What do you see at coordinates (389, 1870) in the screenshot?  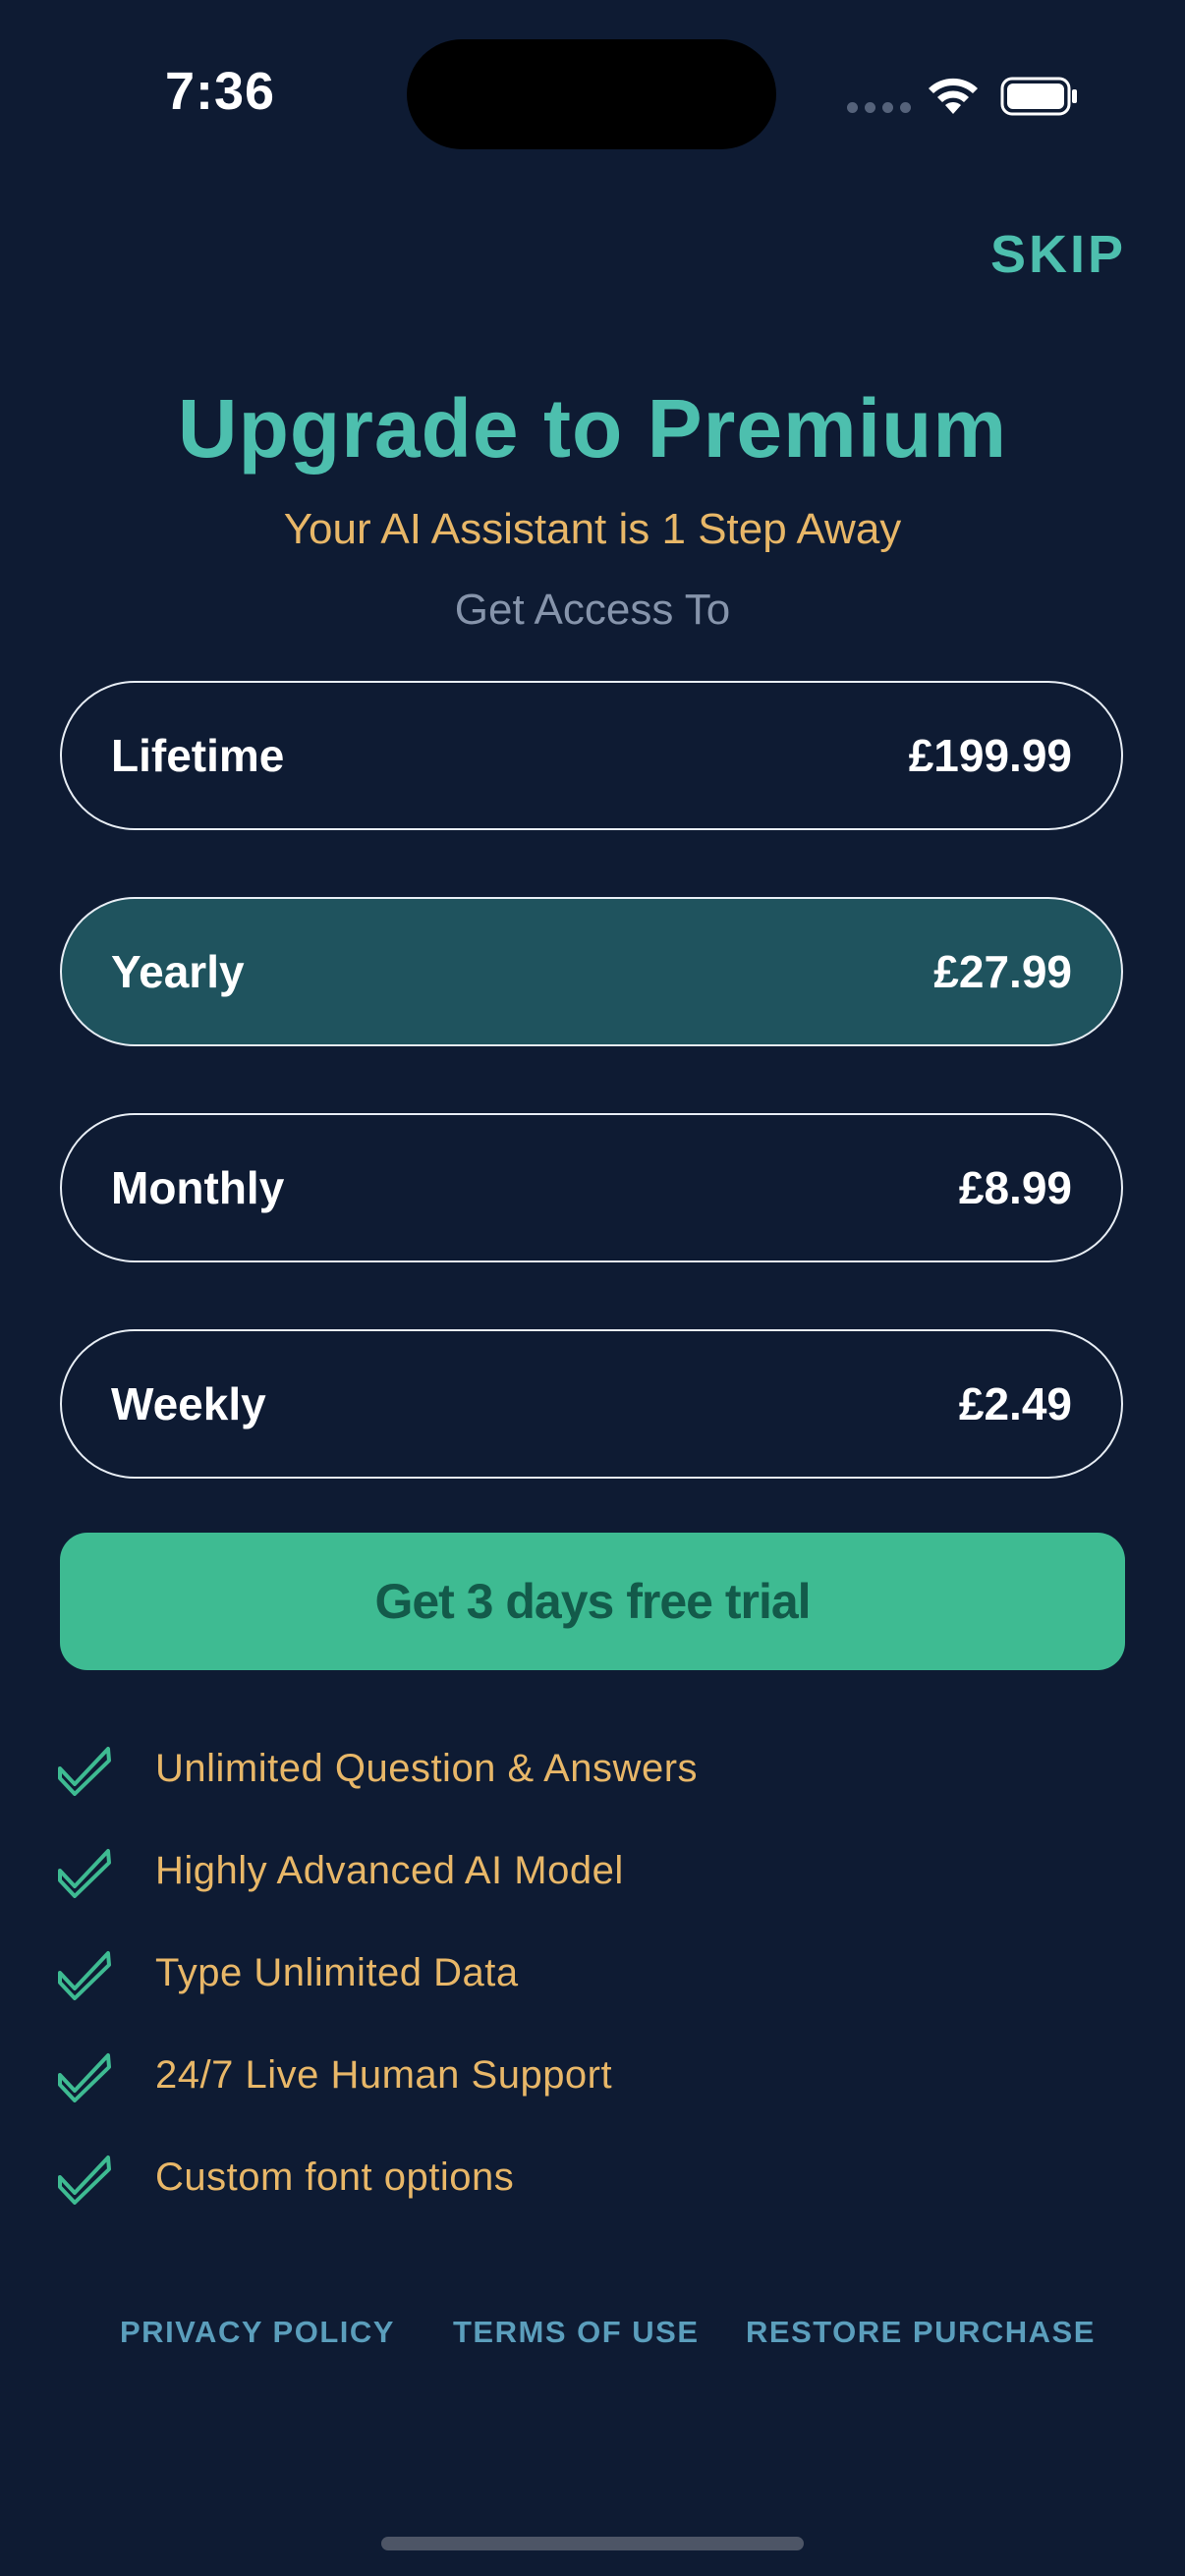 I see `feature-label: Highly Advanced AI Model` at bounding box center [389, 1870].